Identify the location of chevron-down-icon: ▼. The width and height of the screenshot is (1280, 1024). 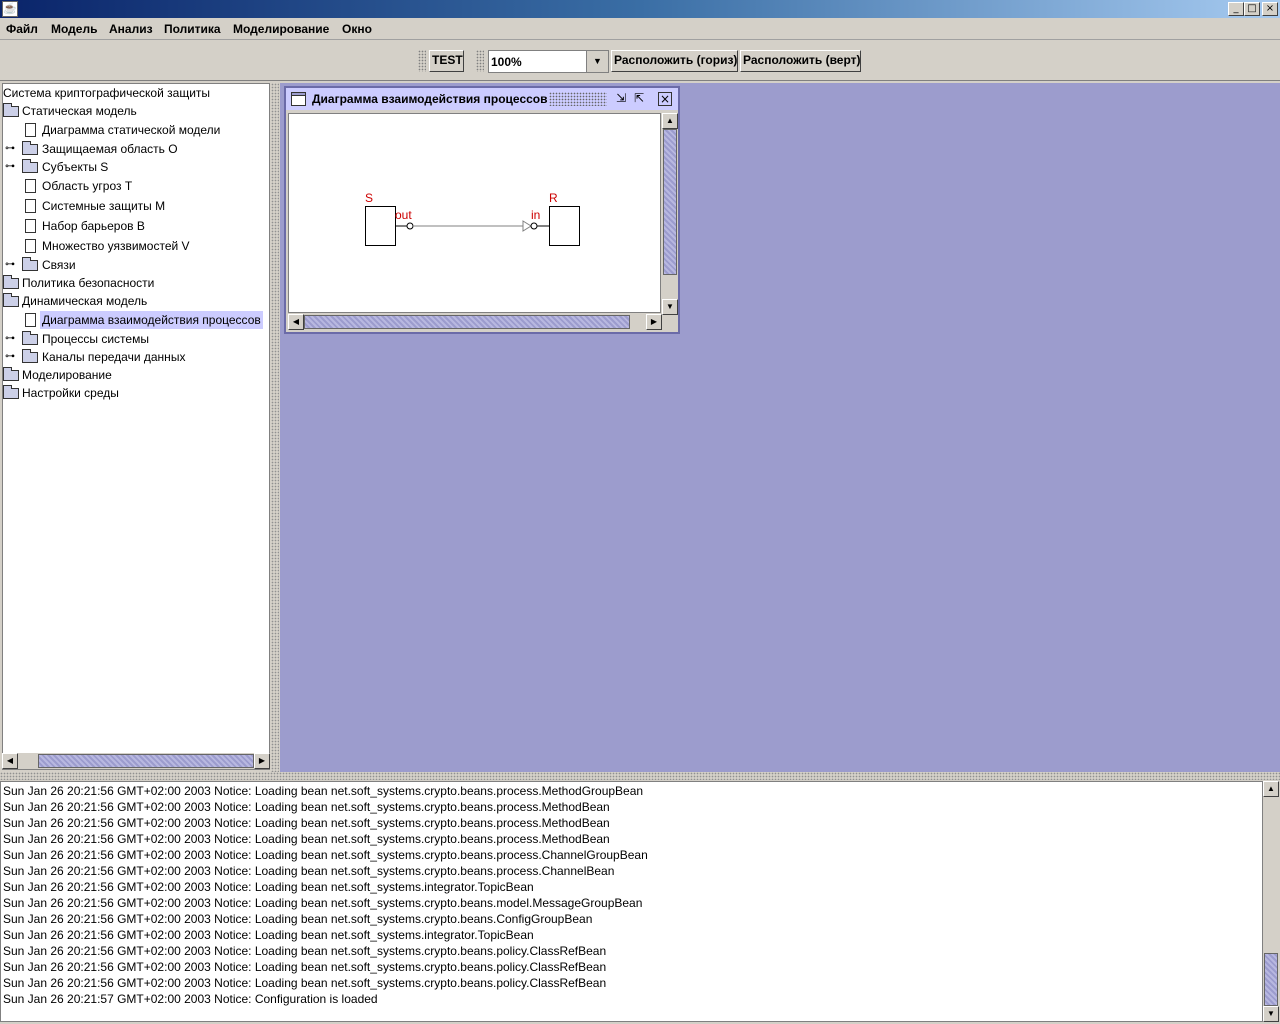
(597, 61).